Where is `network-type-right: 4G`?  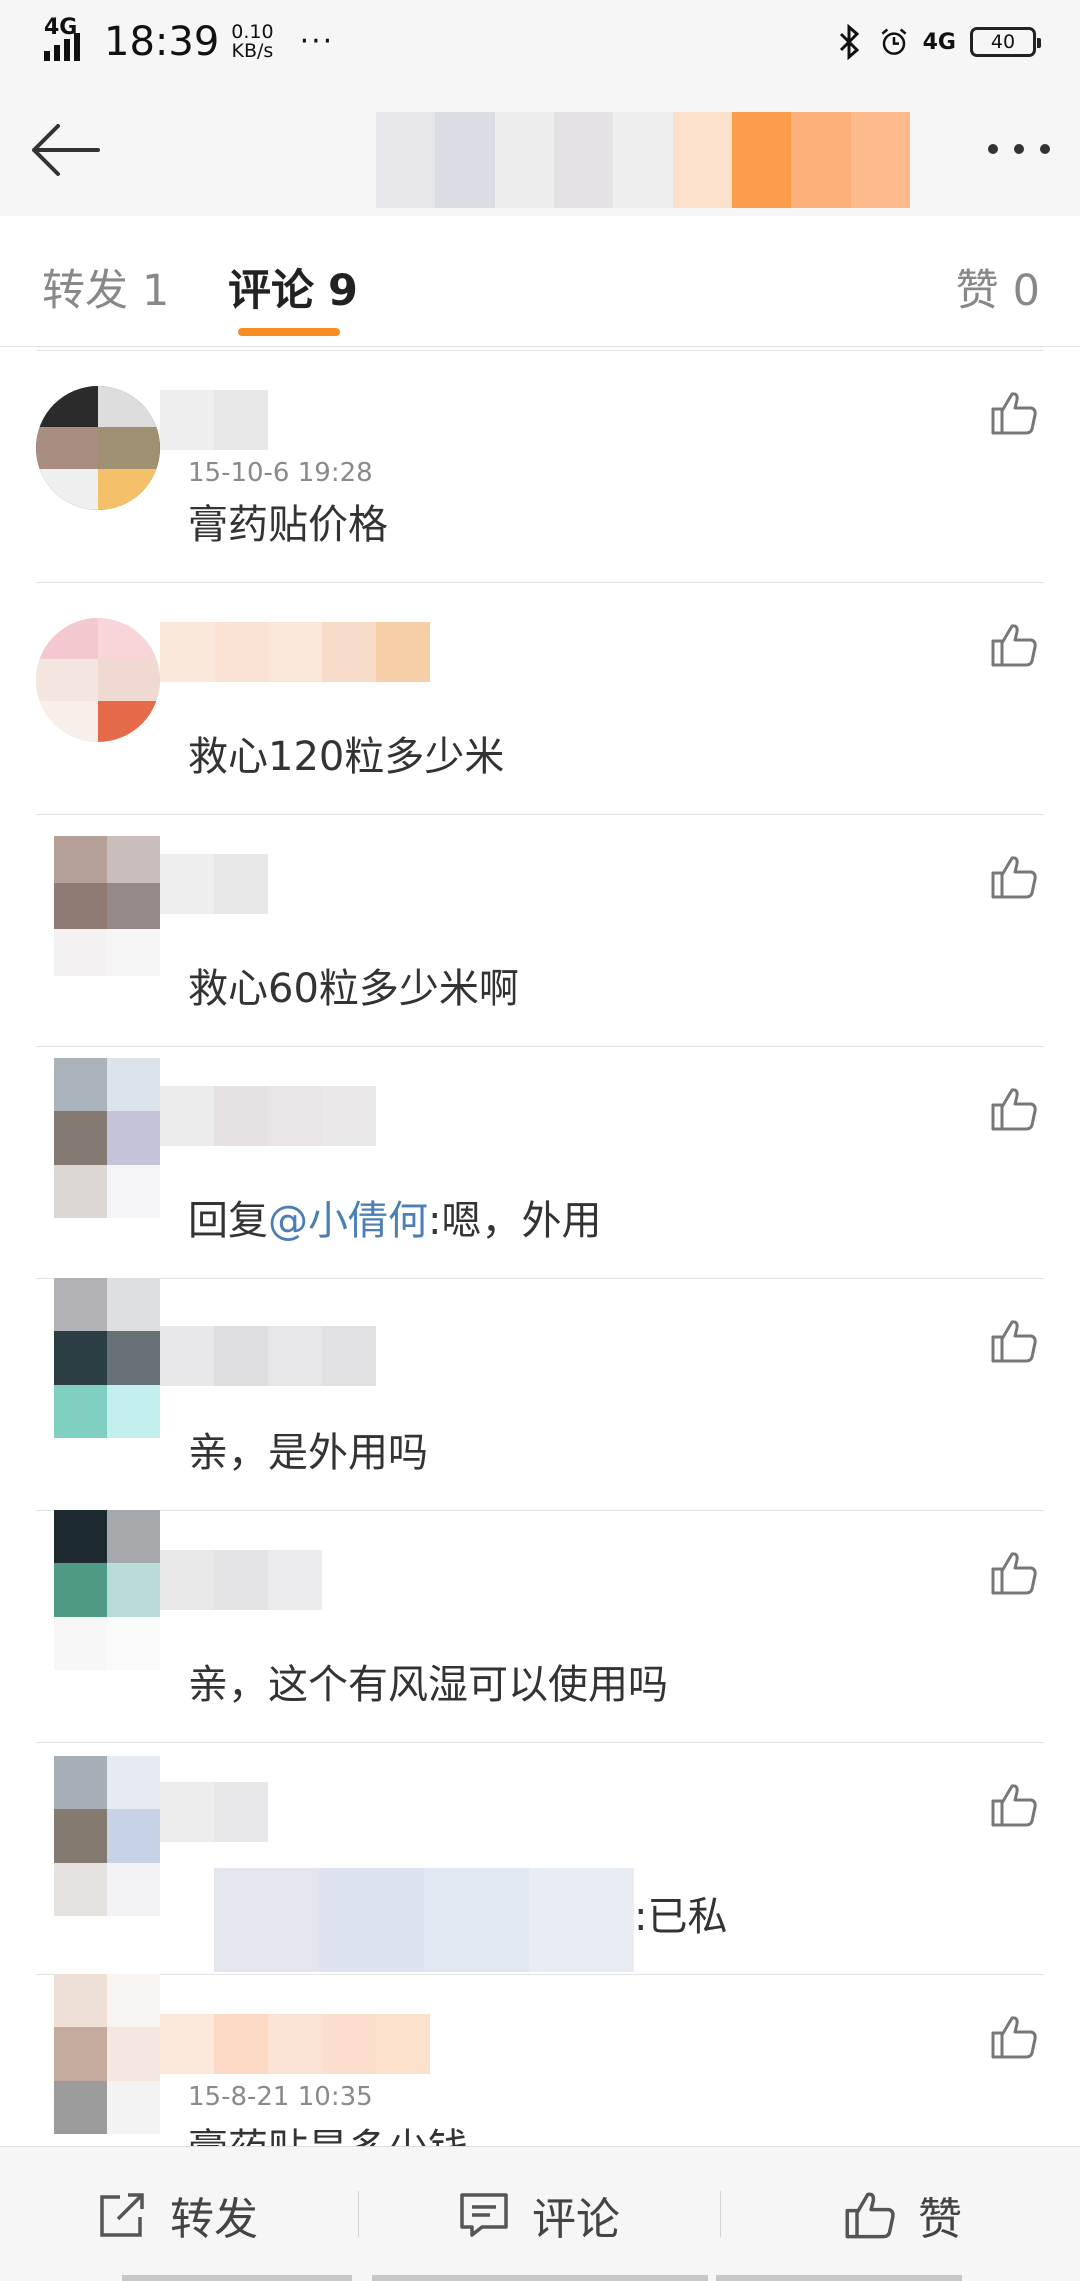 network-type-right: 4G is located at coordinates (939, 42).